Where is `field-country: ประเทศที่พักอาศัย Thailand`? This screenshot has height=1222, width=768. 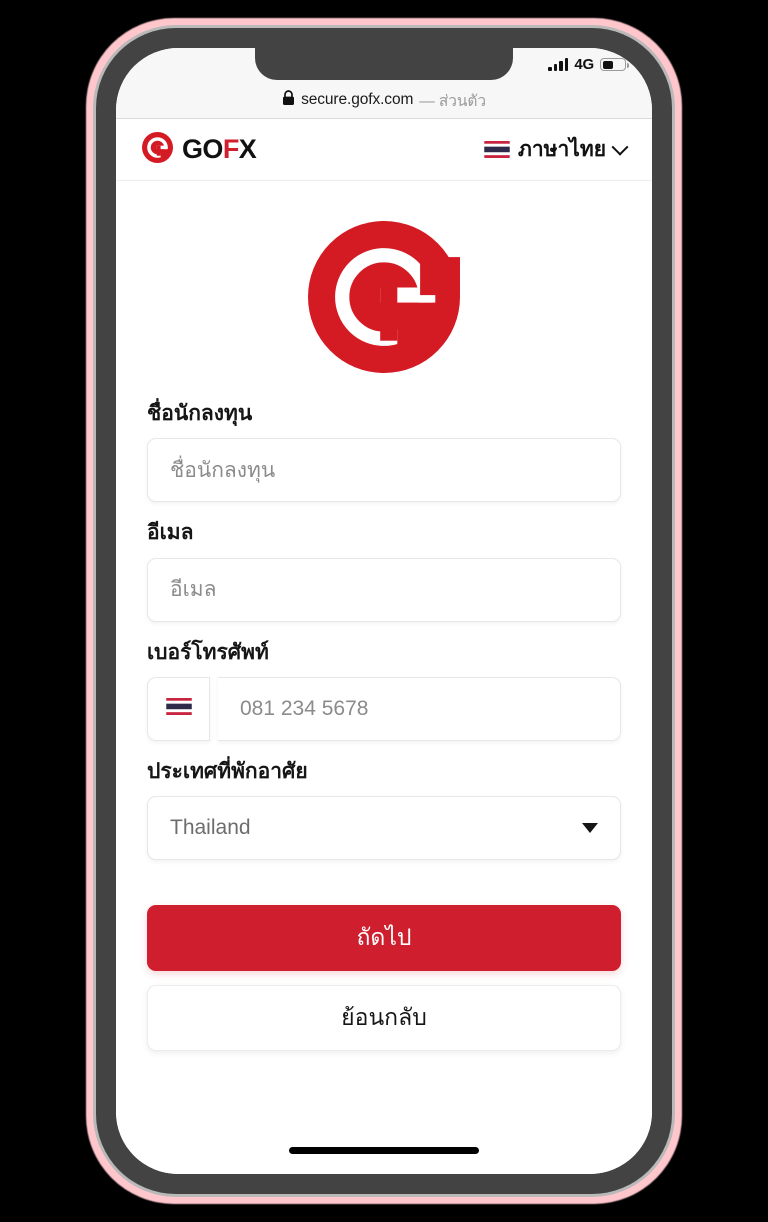 field-country: ประเทศที่พักอาศัย Thailand is located at coordinates (384, 809).